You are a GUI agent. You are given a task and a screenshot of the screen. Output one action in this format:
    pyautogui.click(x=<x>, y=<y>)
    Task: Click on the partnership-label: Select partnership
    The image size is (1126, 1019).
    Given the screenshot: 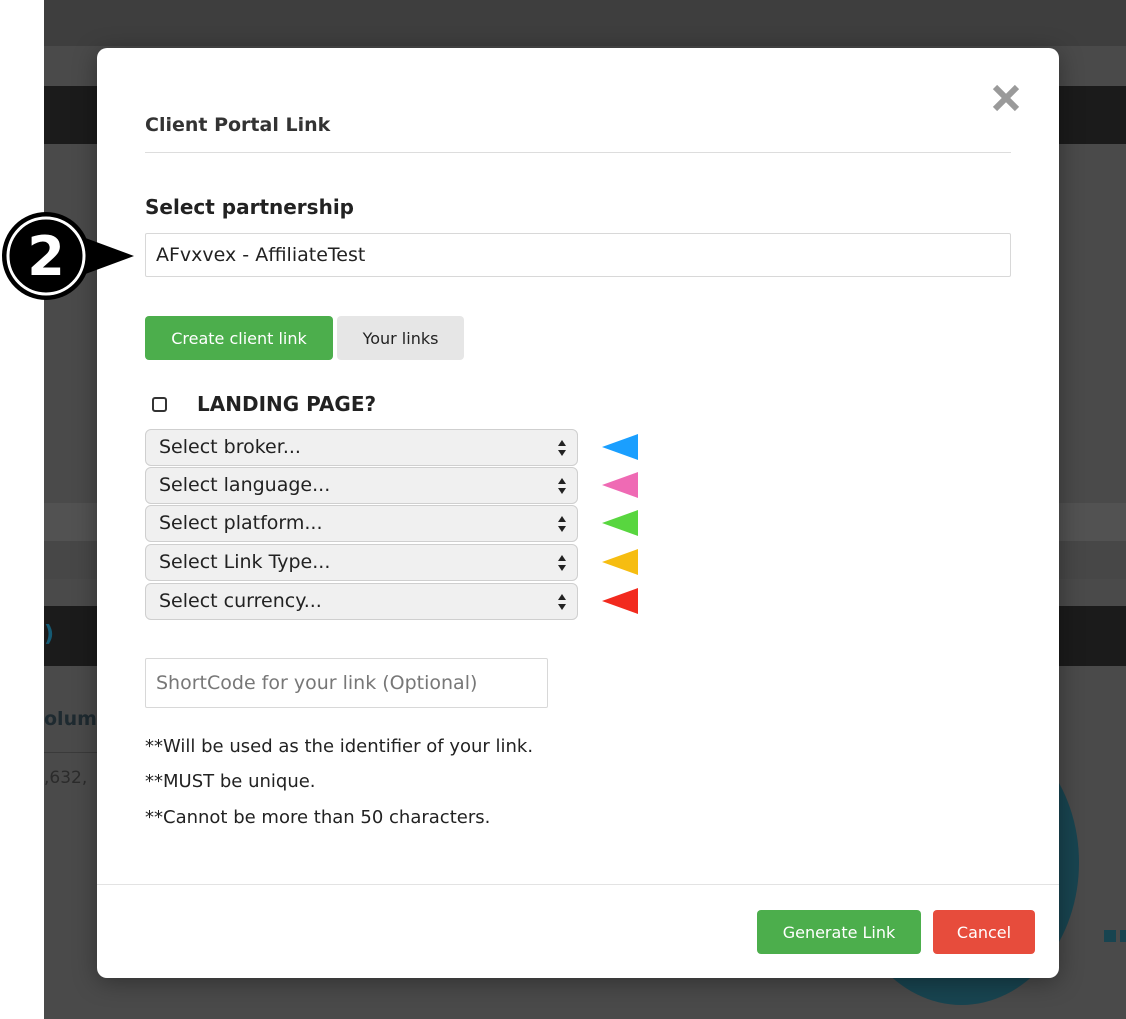 What is the action you would take?
    pyautogui.click(x=249, y=207)
    